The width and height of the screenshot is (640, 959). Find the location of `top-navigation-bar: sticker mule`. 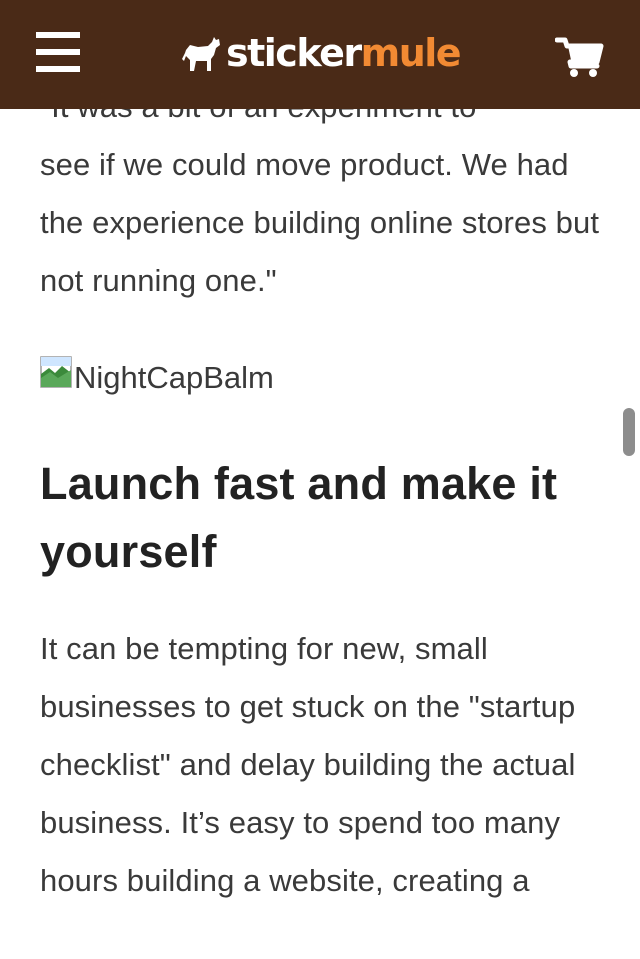

top-navigation-bar: sticker mule is located at coordinates (320, 54).